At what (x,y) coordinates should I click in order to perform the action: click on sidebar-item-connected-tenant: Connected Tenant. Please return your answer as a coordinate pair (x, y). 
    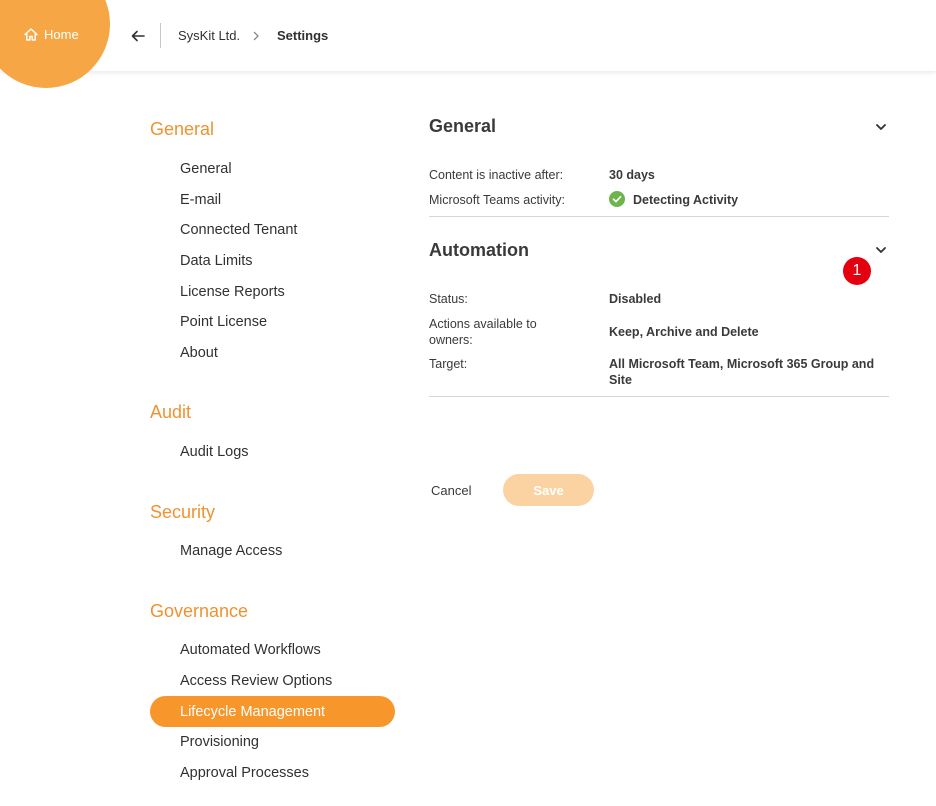
    Looking at the image, I should click on (238, 230).